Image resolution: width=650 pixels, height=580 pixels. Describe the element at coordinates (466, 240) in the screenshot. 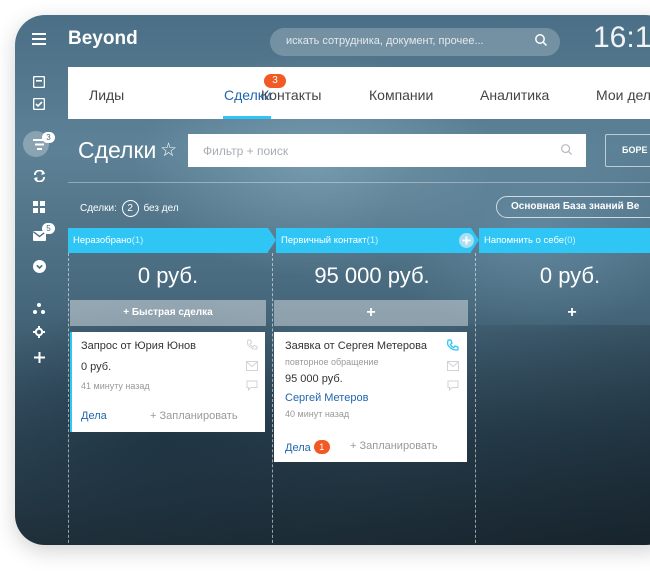

I see `add-column-icon` at that location.